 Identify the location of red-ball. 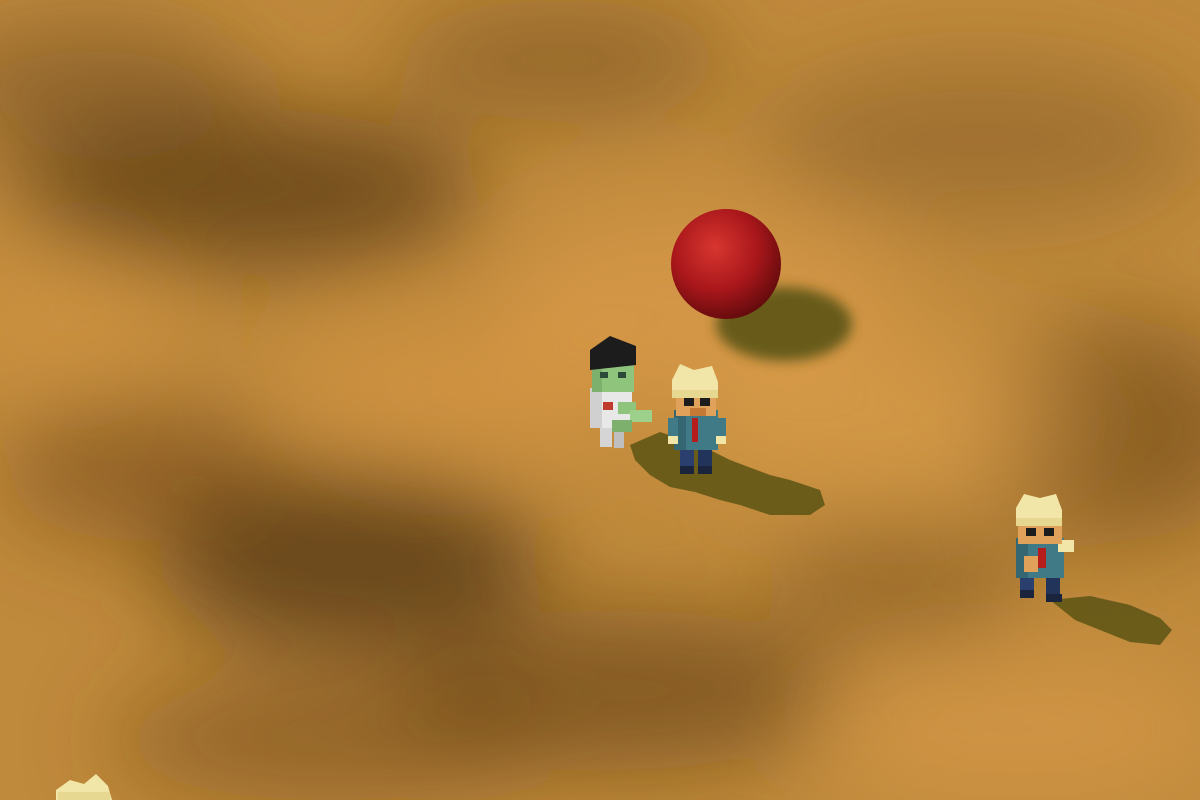
(726, 264).